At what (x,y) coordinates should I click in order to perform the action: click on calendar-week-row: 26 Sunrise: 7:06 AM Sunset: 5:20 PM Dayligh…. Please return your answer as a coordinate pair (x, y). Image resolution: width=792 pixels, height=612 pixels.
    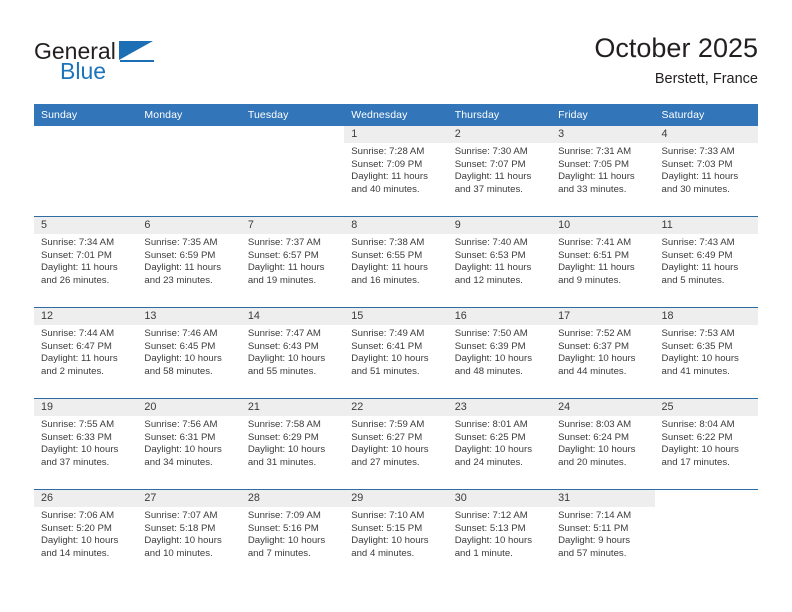
    Looking at the image, I should click on (396, 534).